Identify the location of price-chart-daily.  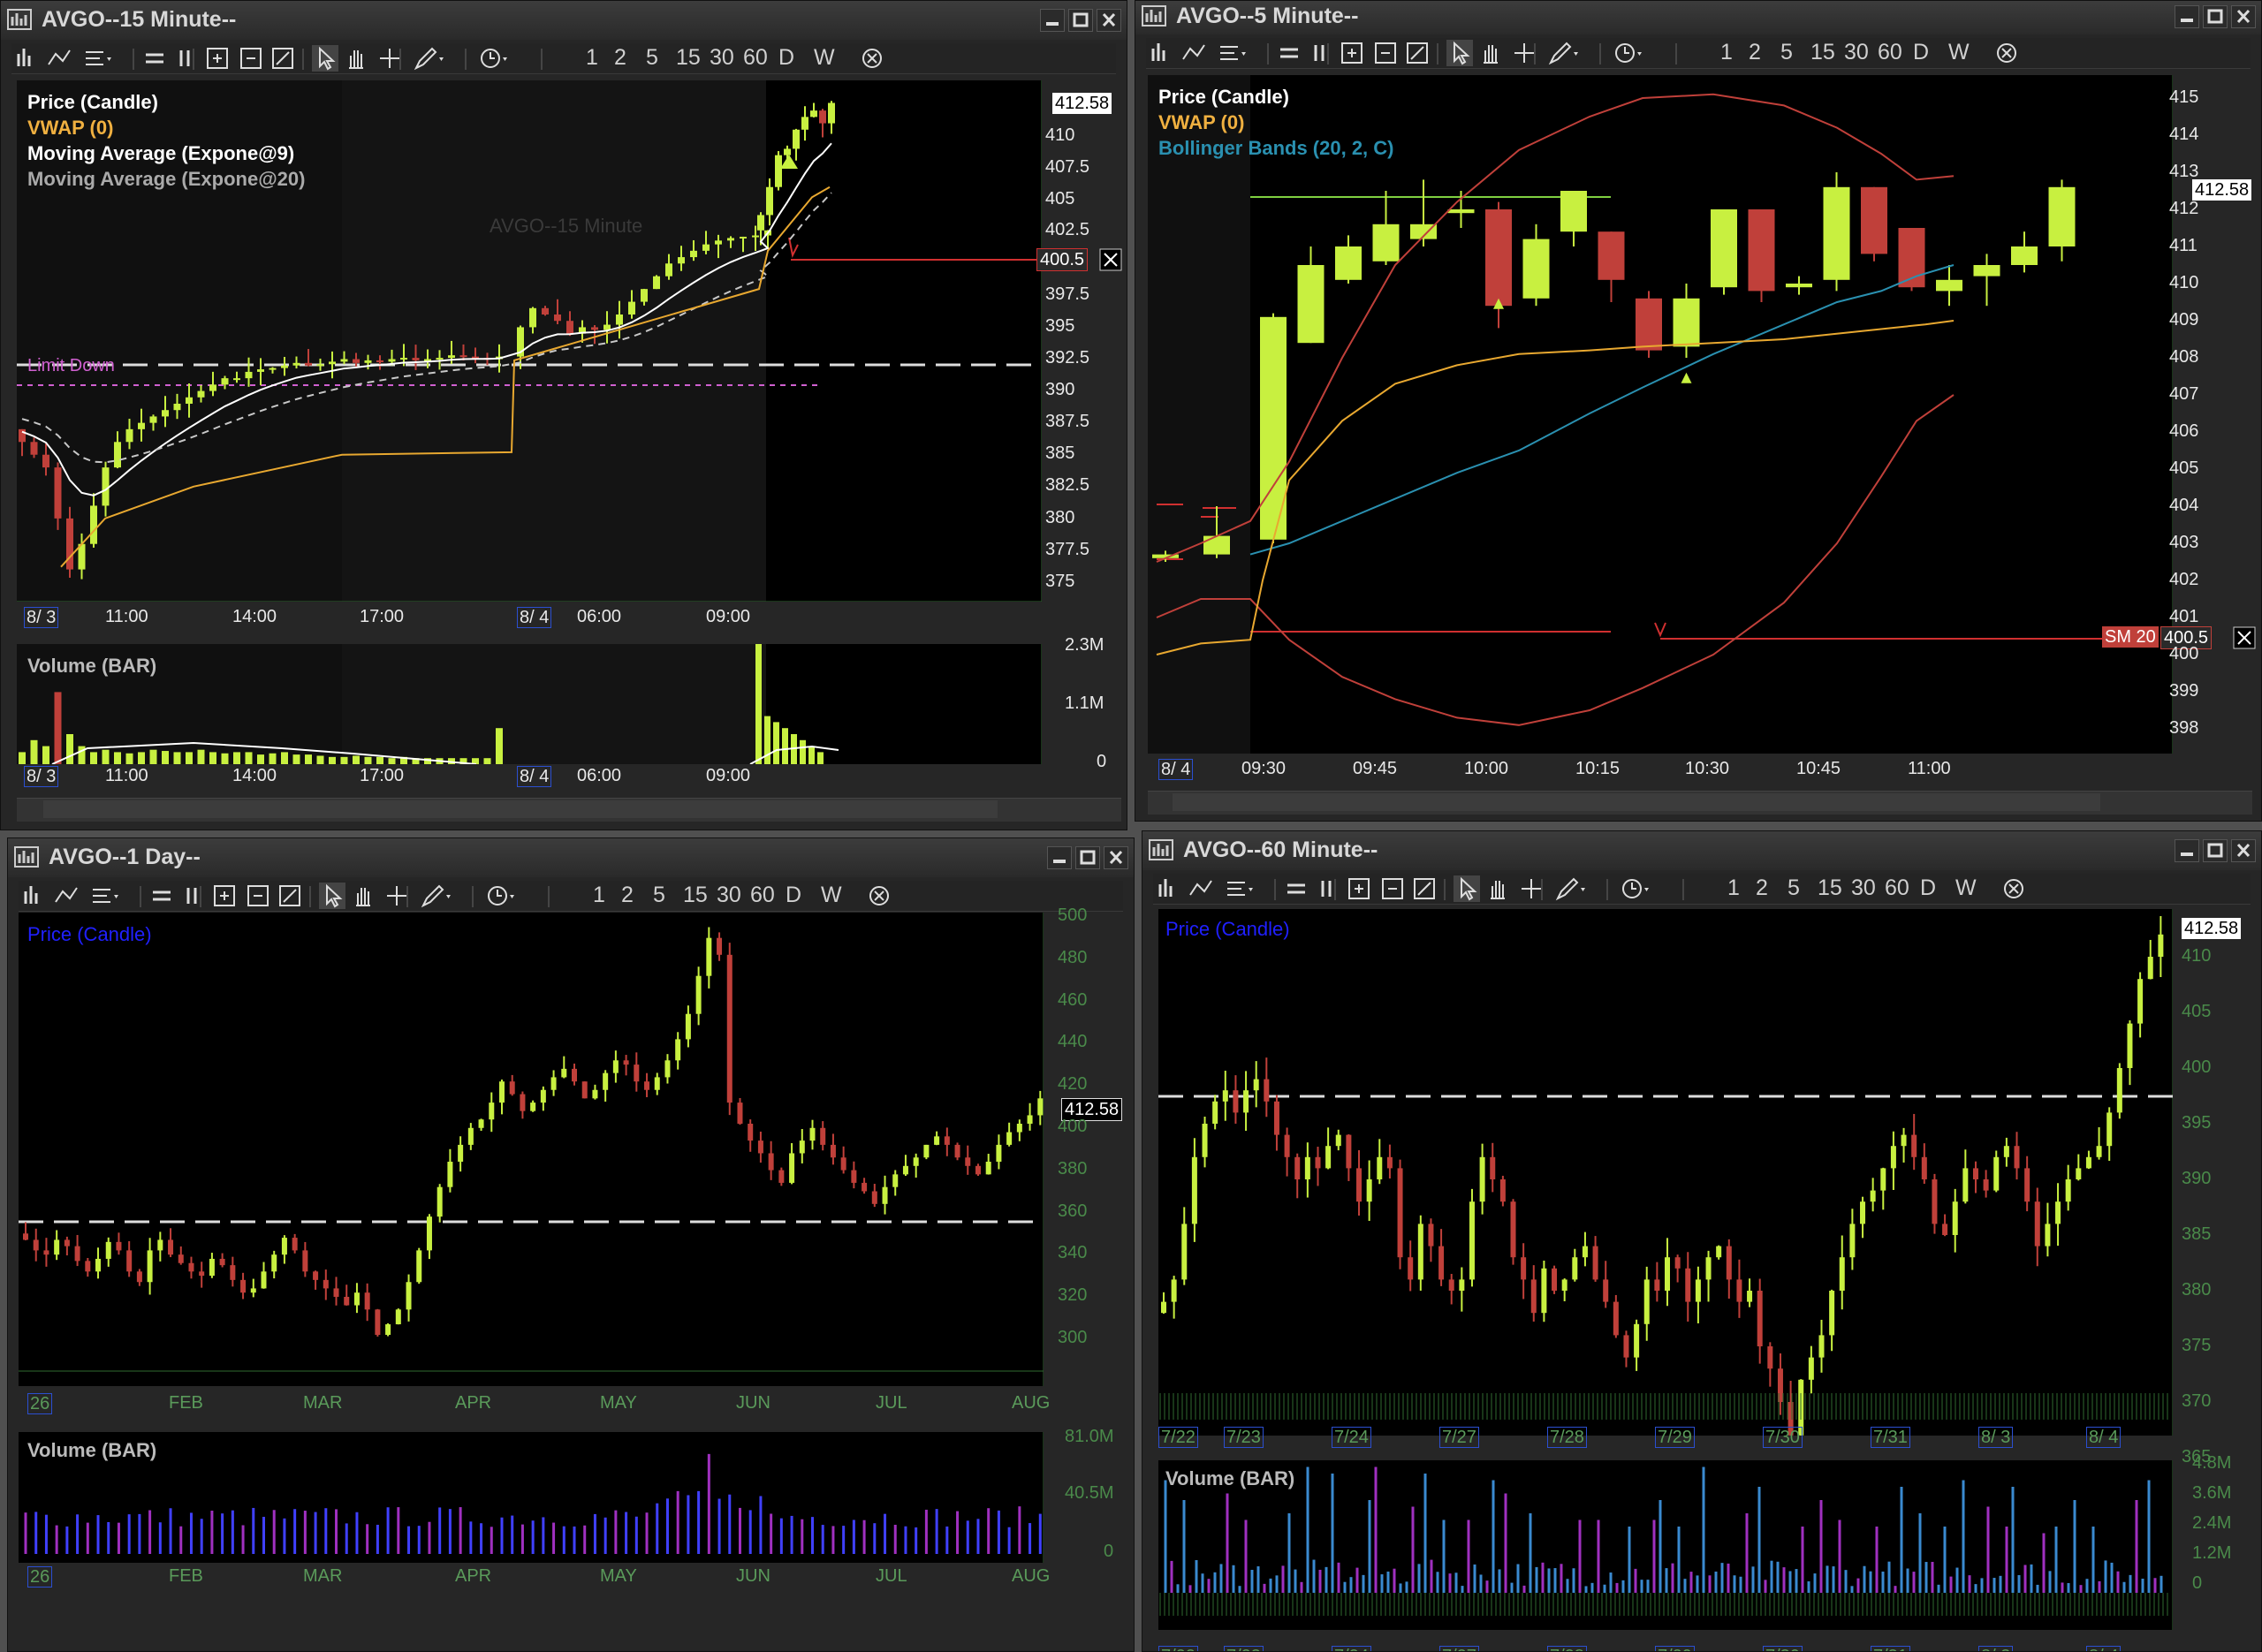
(531, 1149).